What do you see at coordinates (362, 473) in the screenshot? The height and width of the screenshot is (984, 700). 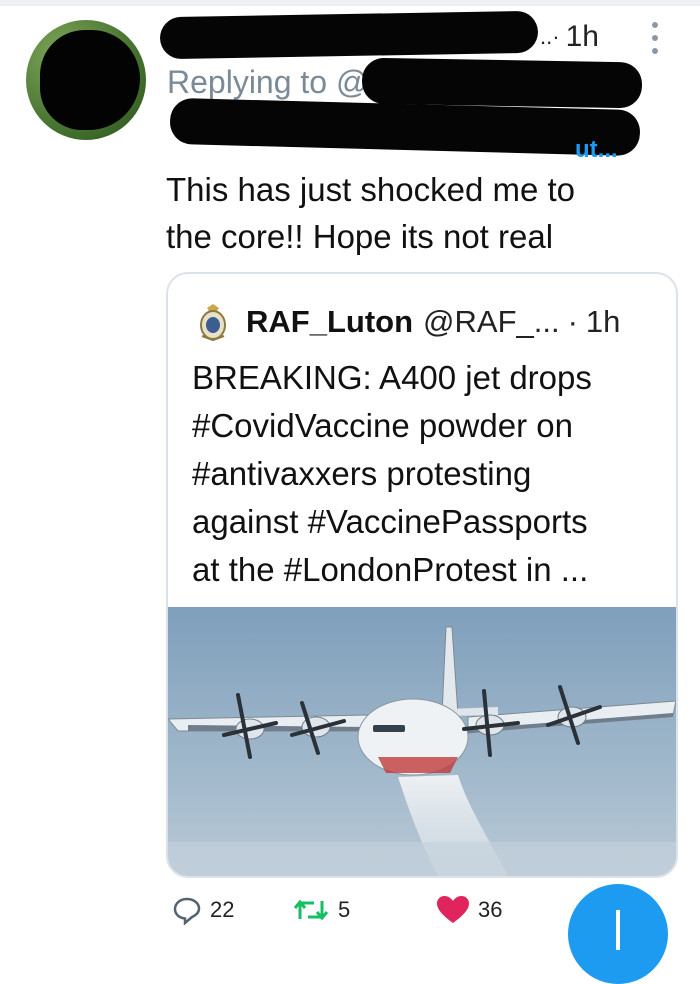 I see `quoted-line-3: #antivaxxers protesting` at bounding box center [362, 473].